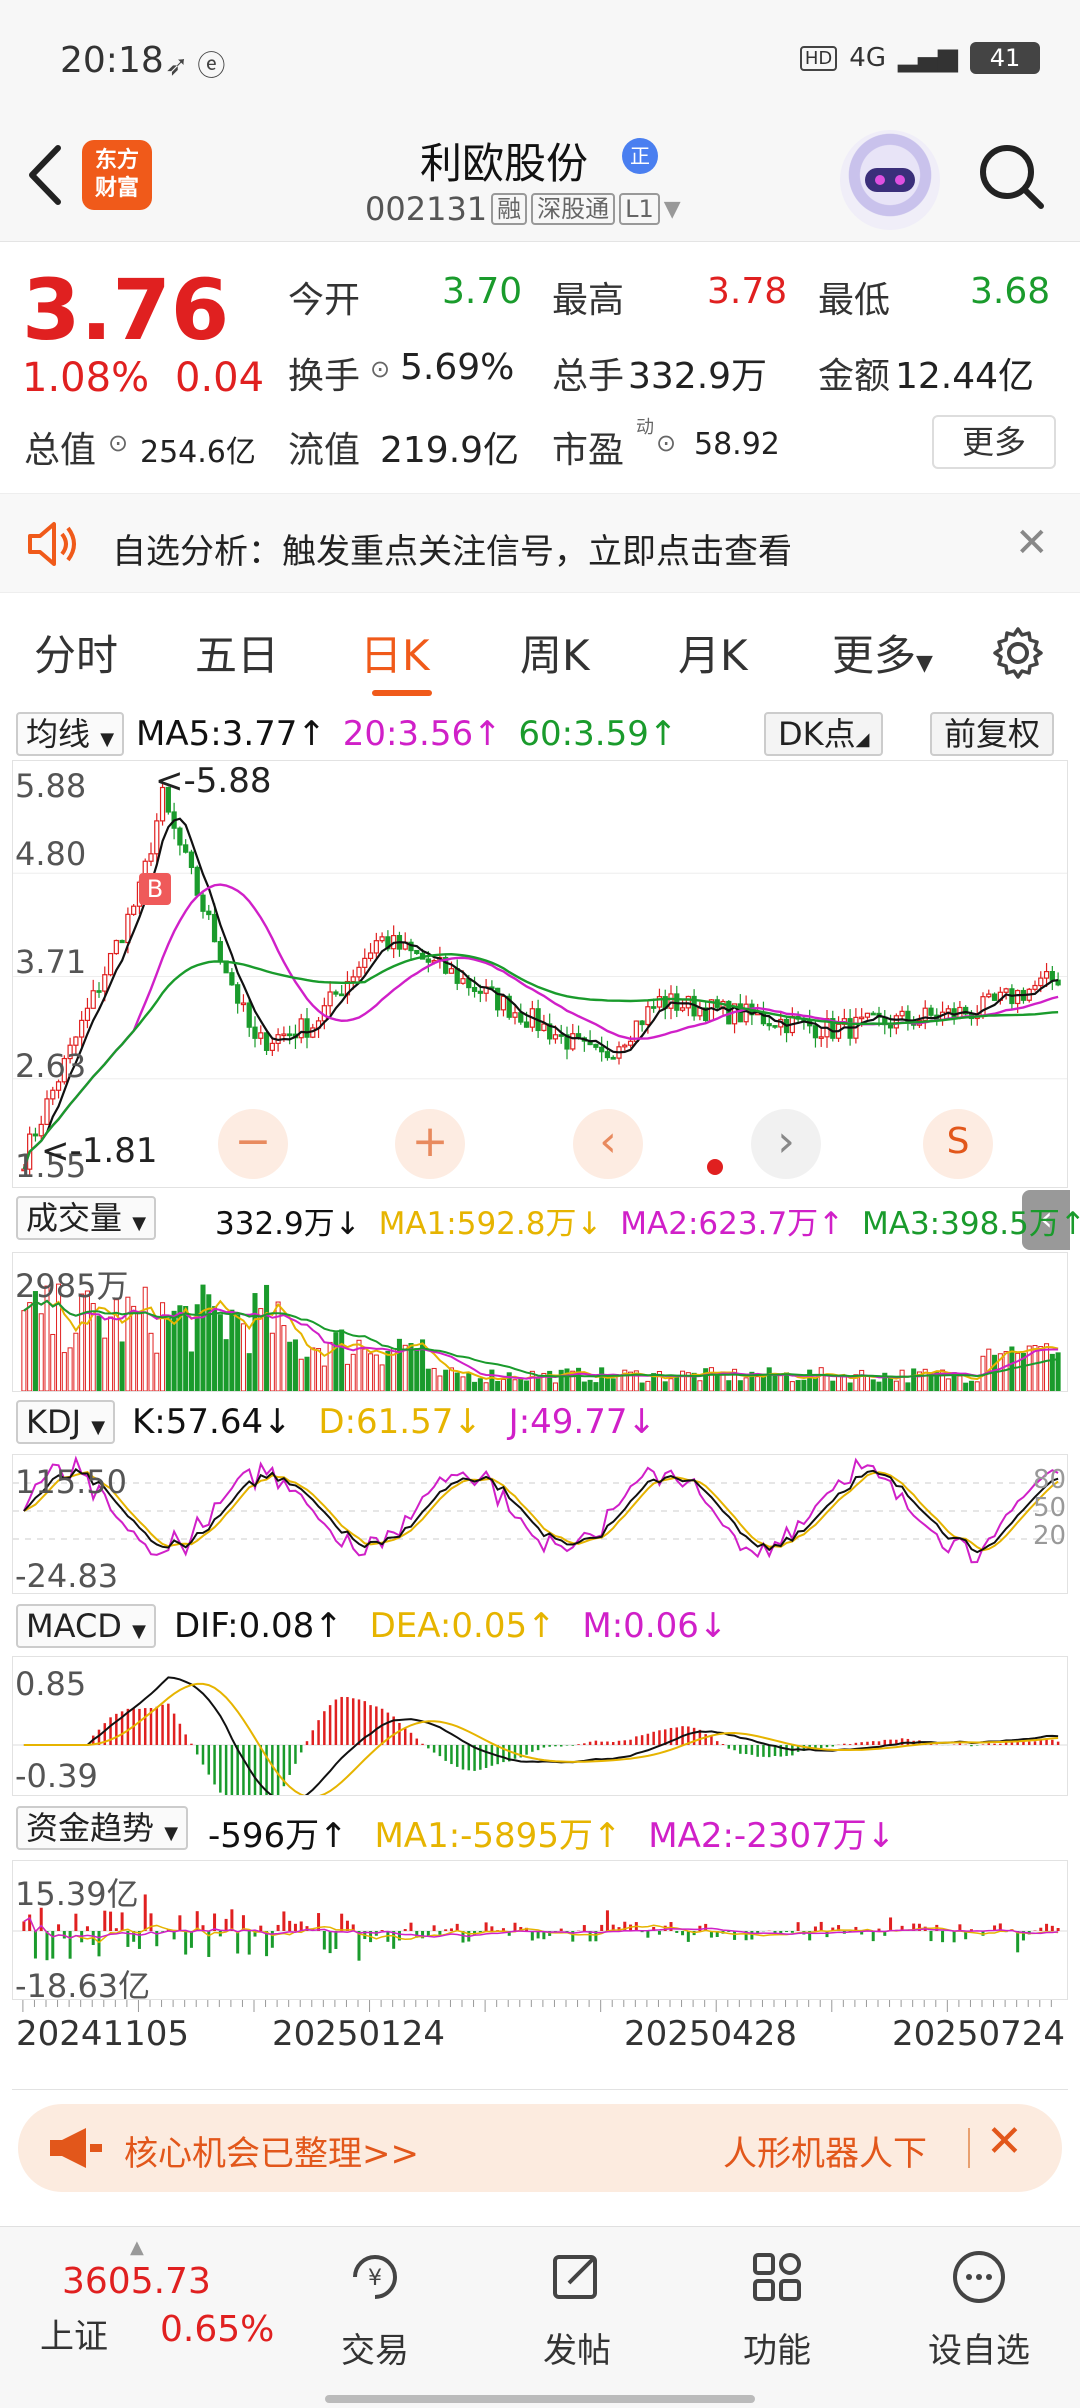 The image size is (1080, 2408). Describe the element at coordinates (74, 2333) in the screenshot. I see `index-name: 上证` at that location.